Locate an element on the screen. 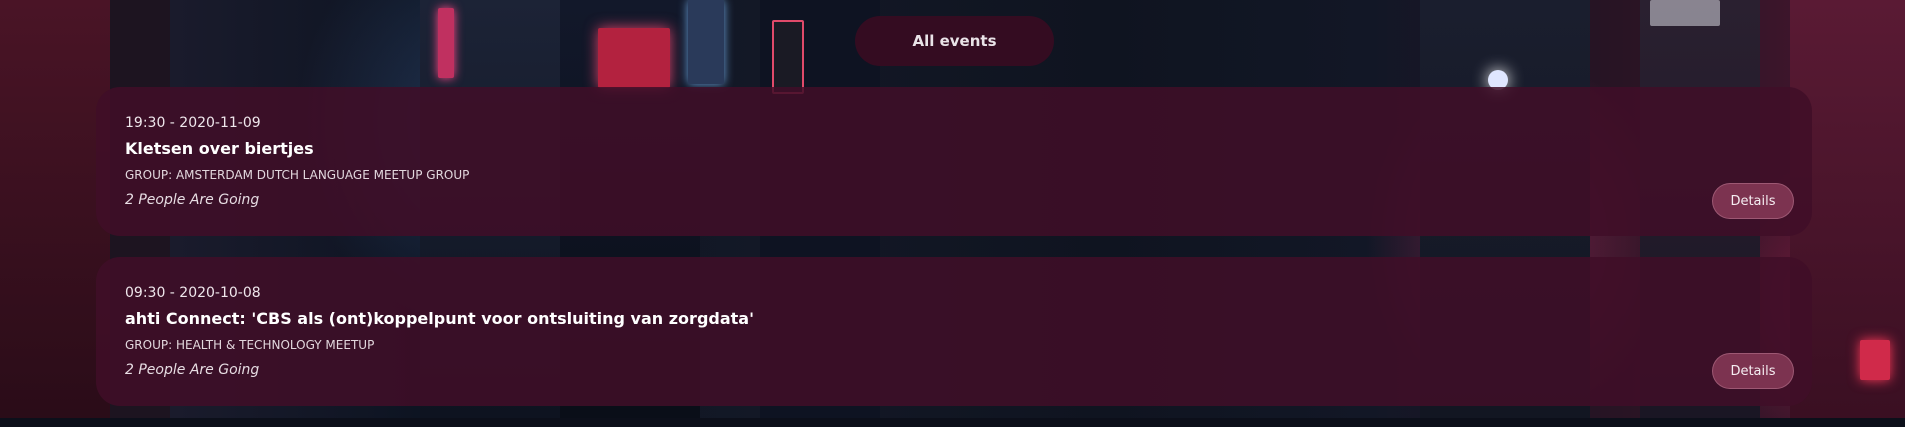 The height and width of the screenshot is (427, 1905). event-title: Kletsen over biertjes is located at coordinates (219, 148).